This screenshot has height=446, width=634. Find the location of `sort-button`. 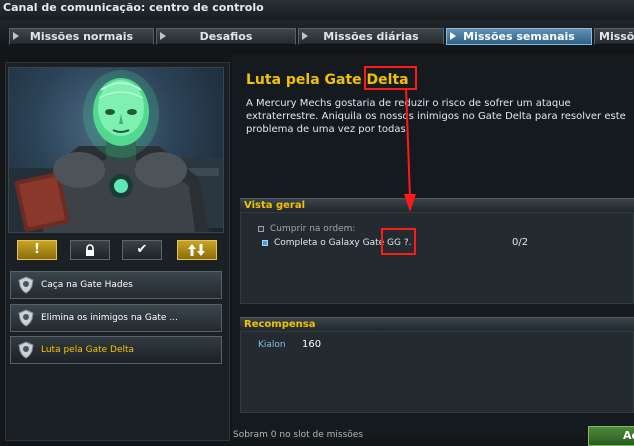

sort-button is located at coordinates (197, 250).